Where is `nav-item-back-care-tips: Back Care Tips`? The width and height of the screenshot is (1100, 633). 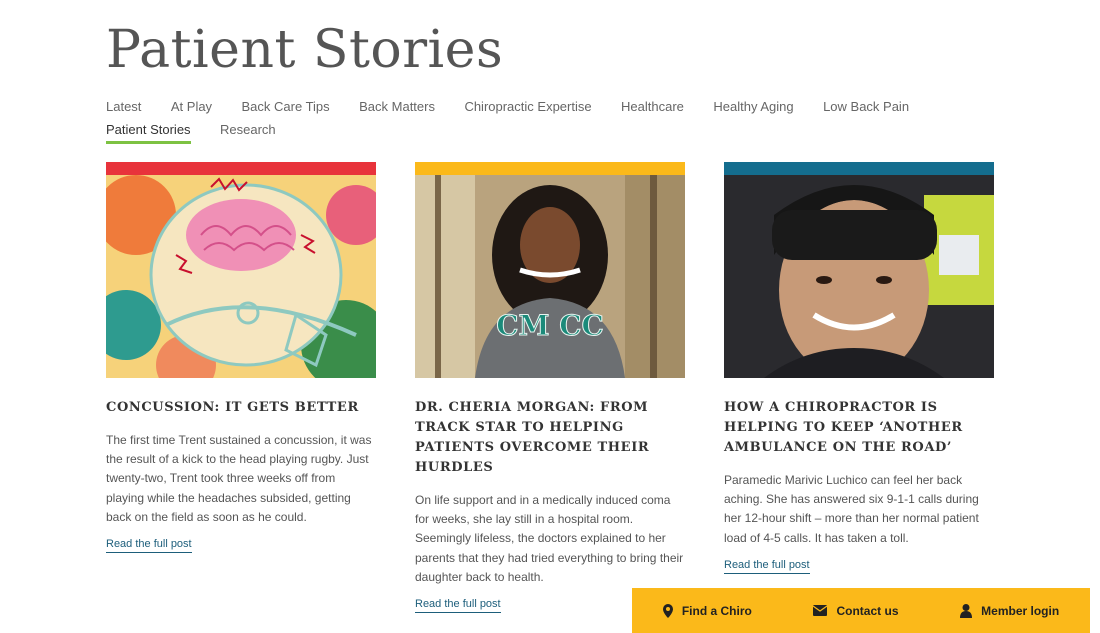 nav-item-back-care-tips: Back Care Tips is located at coordinates (286, 107).